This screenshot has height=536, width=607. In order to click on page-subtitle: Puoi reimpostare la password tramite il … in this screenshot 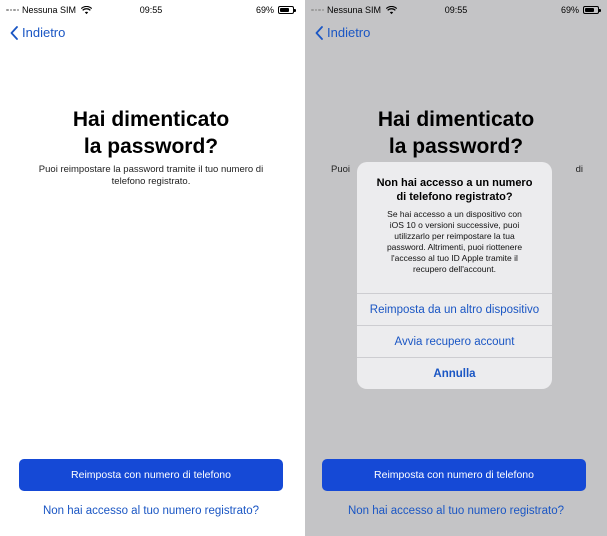, I will do `click(151, 176)`.